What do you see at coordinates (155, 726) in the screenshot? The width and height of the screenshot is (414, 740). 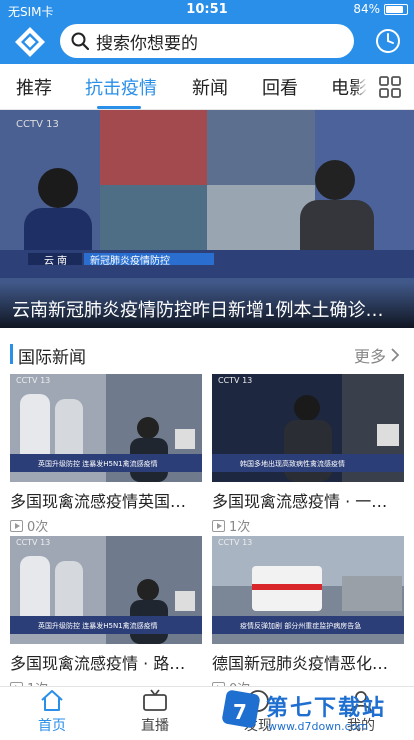 I see `nav-live-label: 直播` at bounding box center [155, 726].